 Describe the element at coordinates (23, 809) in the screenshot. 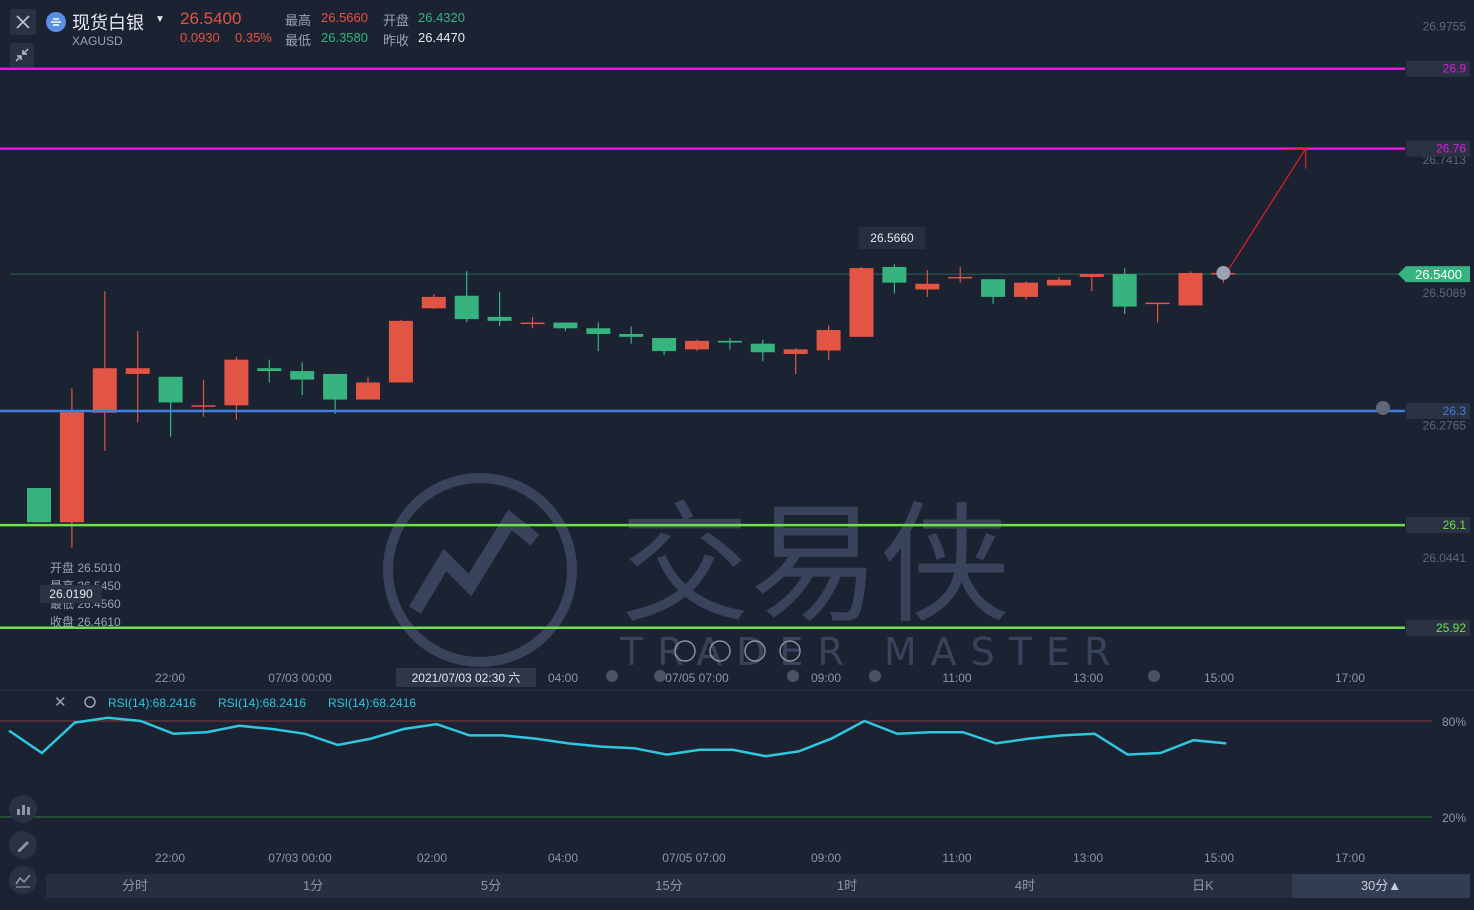

I see `indicator-tool-button` at that location.